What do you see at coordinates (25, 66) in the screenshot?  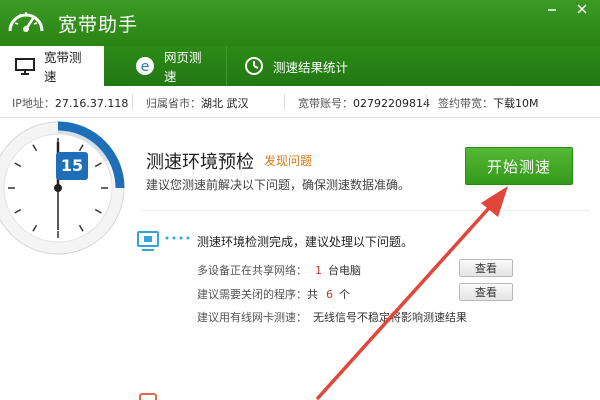 I see `monitor-icon` at bounding box center [25, 66].